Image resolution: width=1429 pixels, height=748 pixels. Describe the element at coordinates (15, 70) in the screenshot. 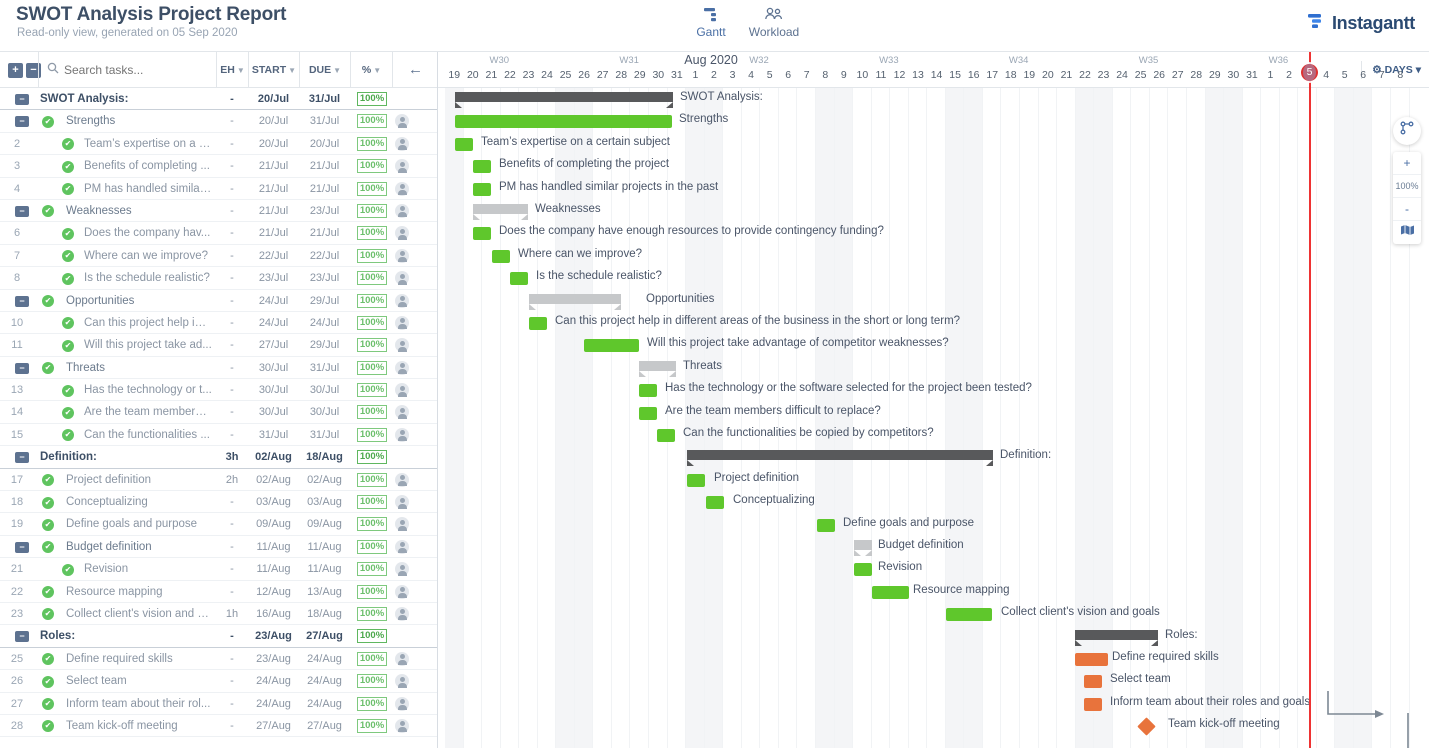

I see `expand-all-button: +` at that location.